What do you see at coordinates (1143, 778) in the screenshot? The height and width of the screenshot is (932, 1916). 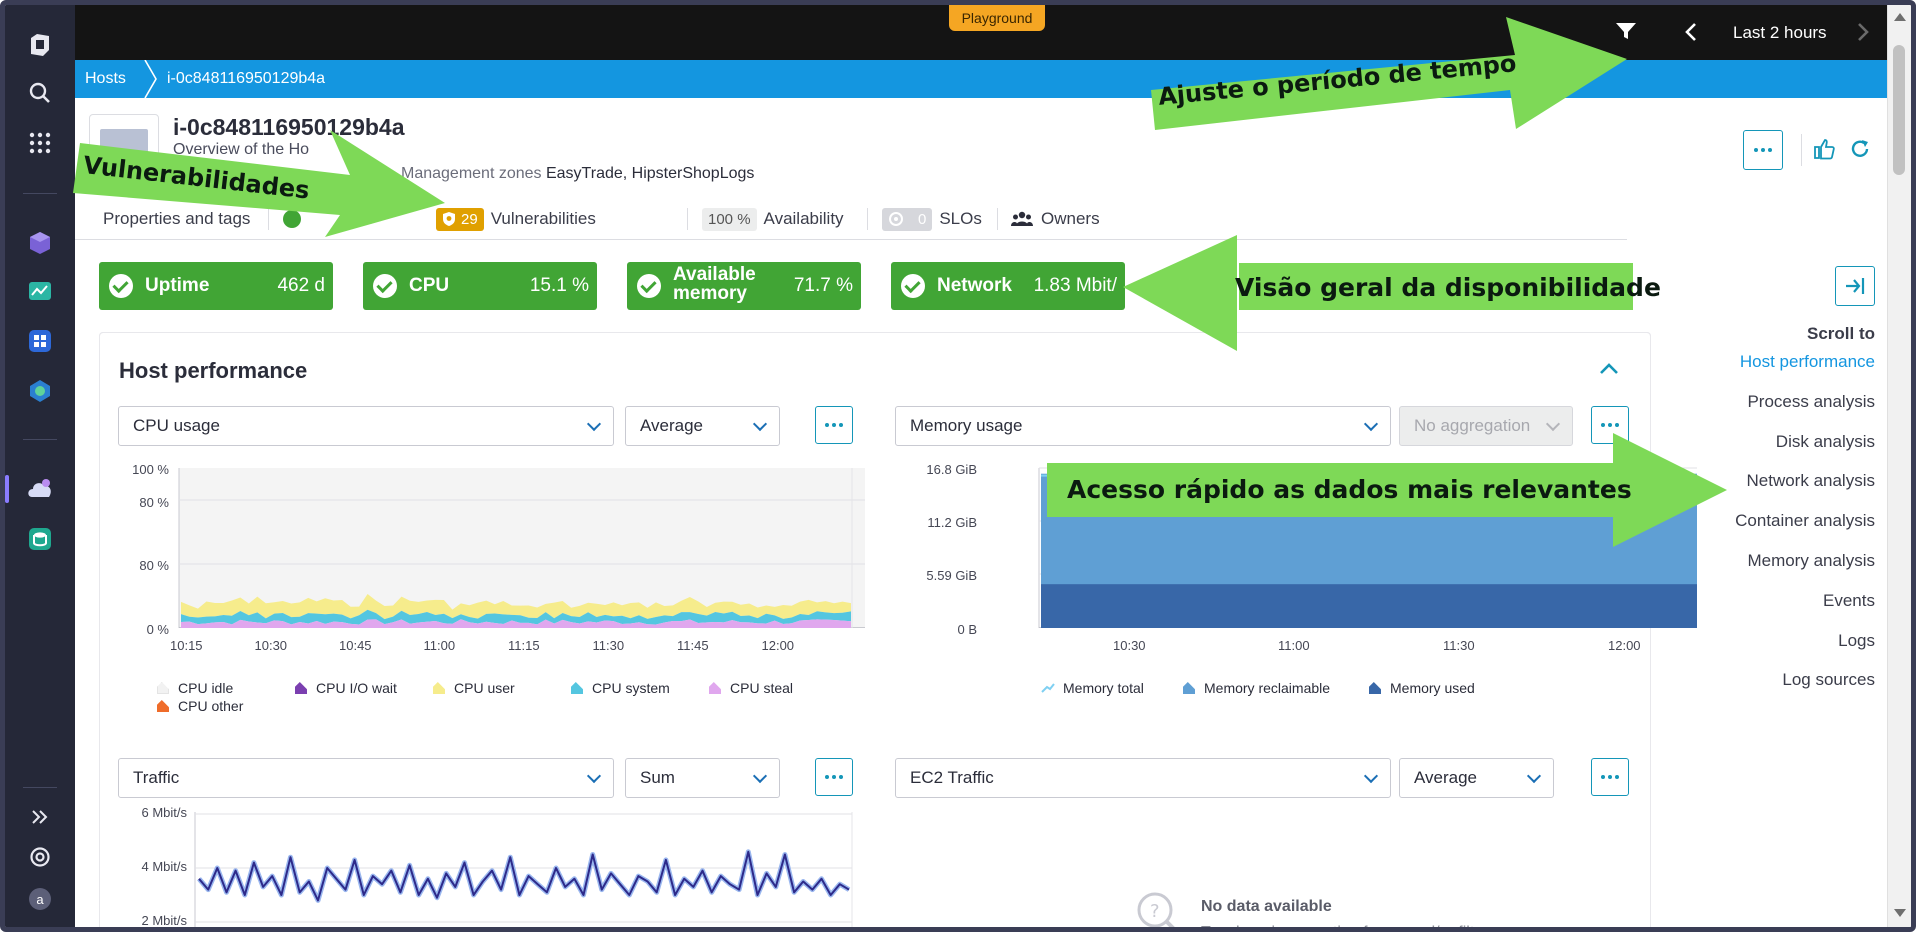 I see `ec2-traffic-metric-select: EC2 Traffic` at bounding box center [1143, 778].